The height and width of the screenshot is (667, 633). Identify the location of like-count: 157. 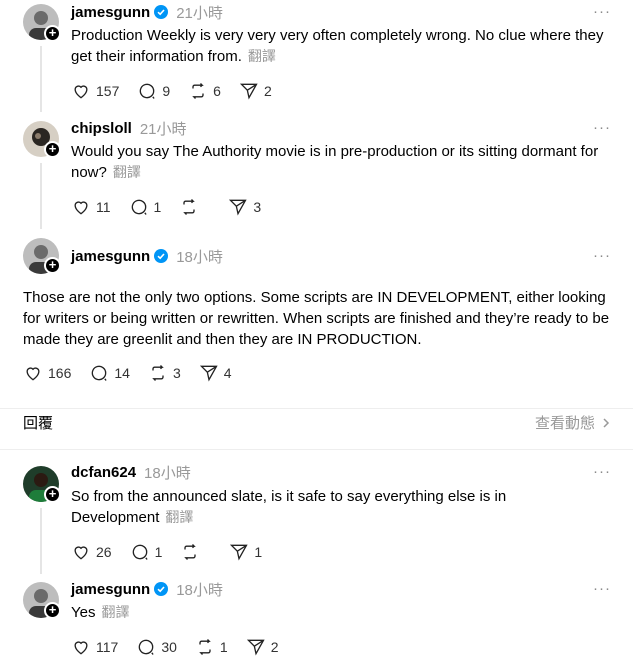
(108, 91).